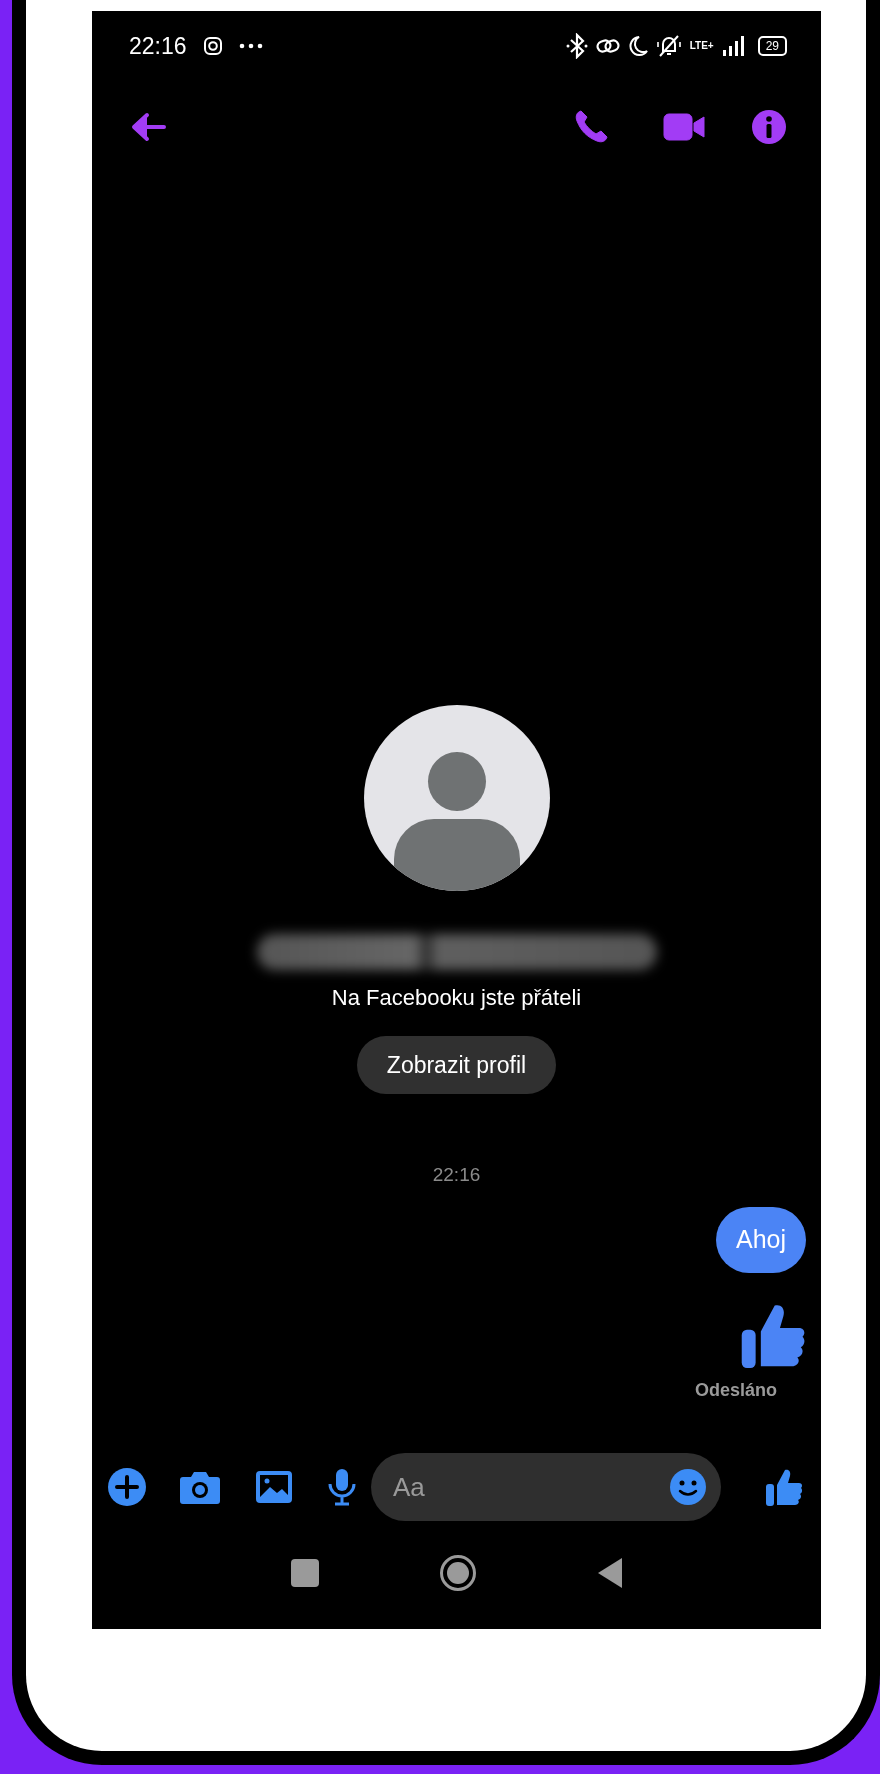 This screenshot has width=880, height=1774. What do you see at coordinates (668, 46) in the screenshot?
I see `muted-bell-icon` at bounding box center [668, 46].